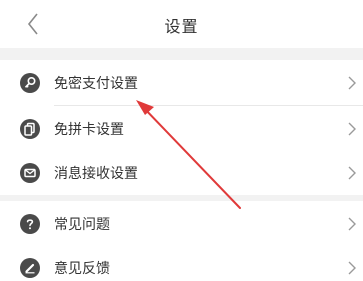 The width and height of the screenshot is (363, 281). Describe the element at coordinates (181, 263) in the screenshot. I see `settings-item-feedback: 意见反馈` at that location.